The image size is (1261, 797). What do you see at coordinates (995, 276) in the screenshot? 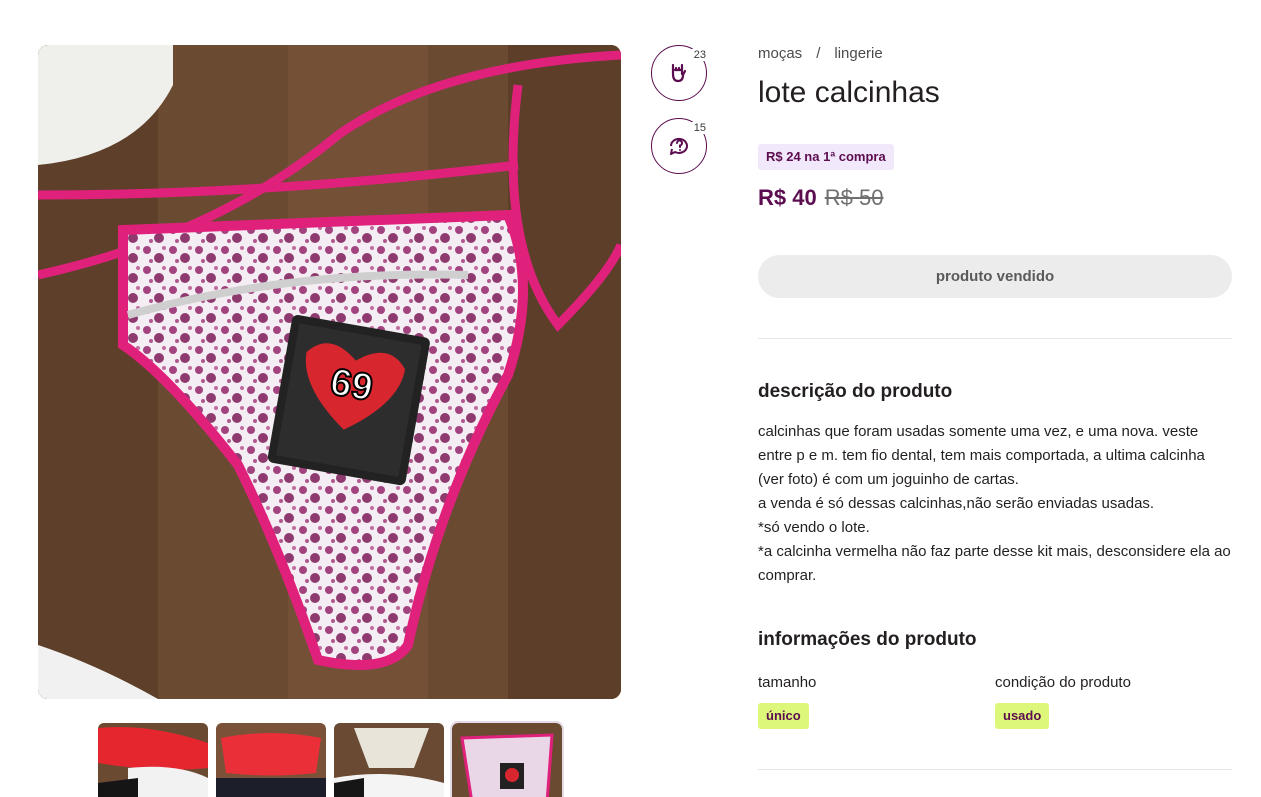
I see `sold-button: produto vendido` at bounding box center [995, 276].